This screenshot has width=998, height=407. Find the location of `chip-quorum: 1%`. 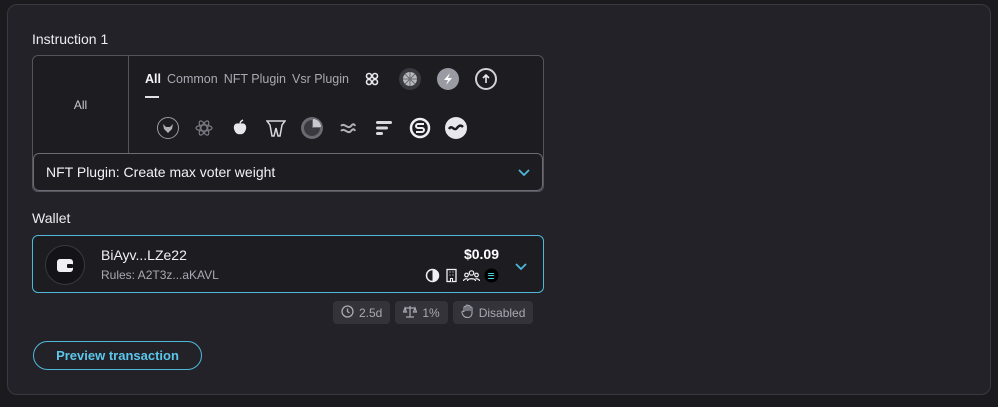

chip-quorum: 1% is located at coordinates (421, 312).